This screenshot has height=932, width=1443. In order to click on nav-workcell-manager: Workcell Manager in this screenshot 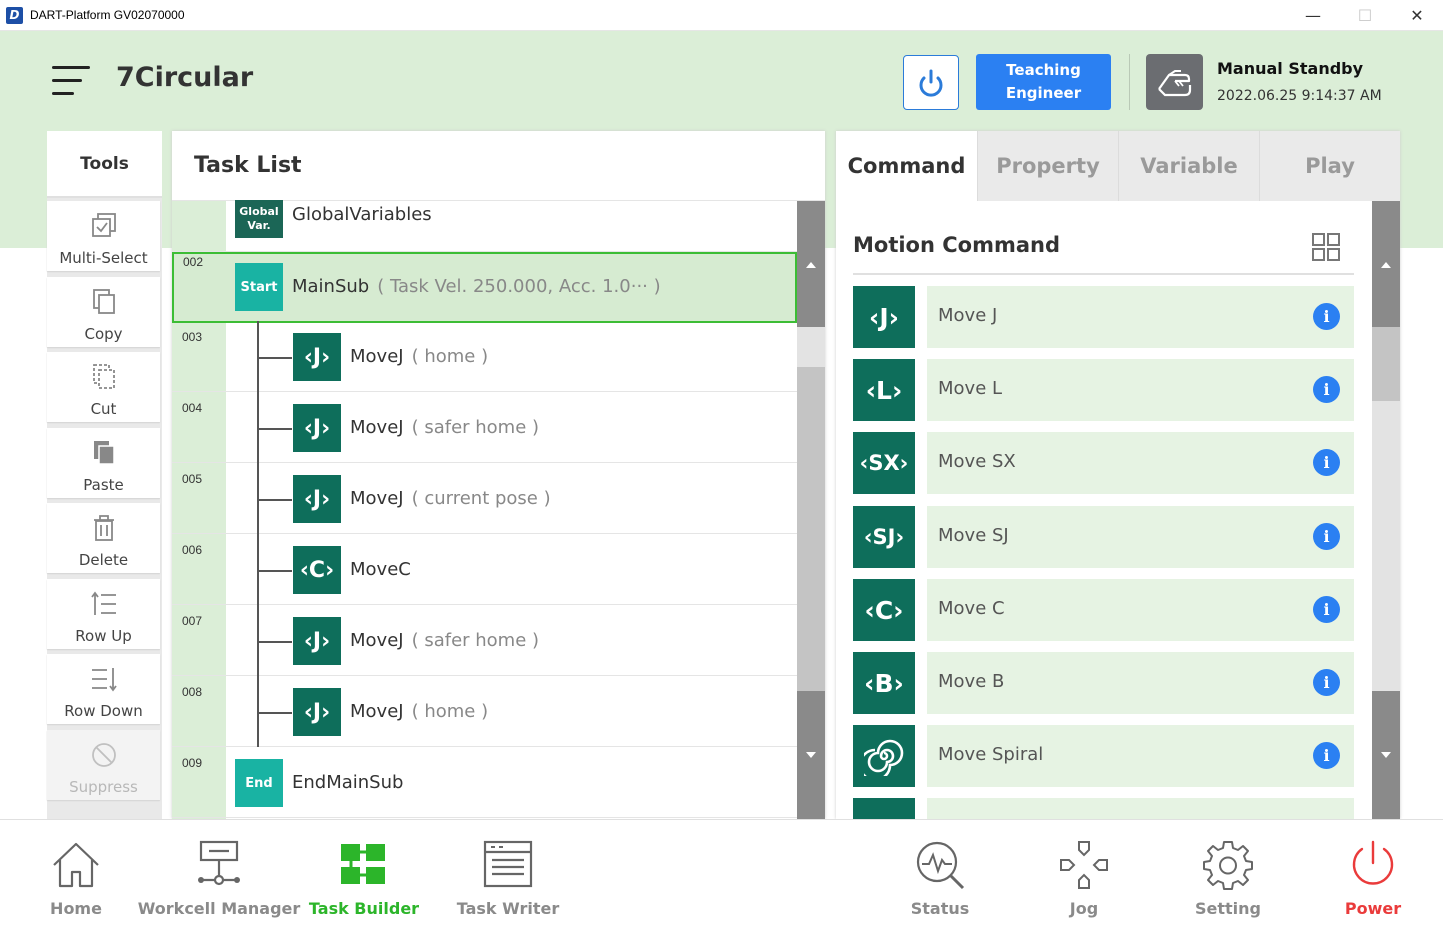, I will do `click(219, 876)`.